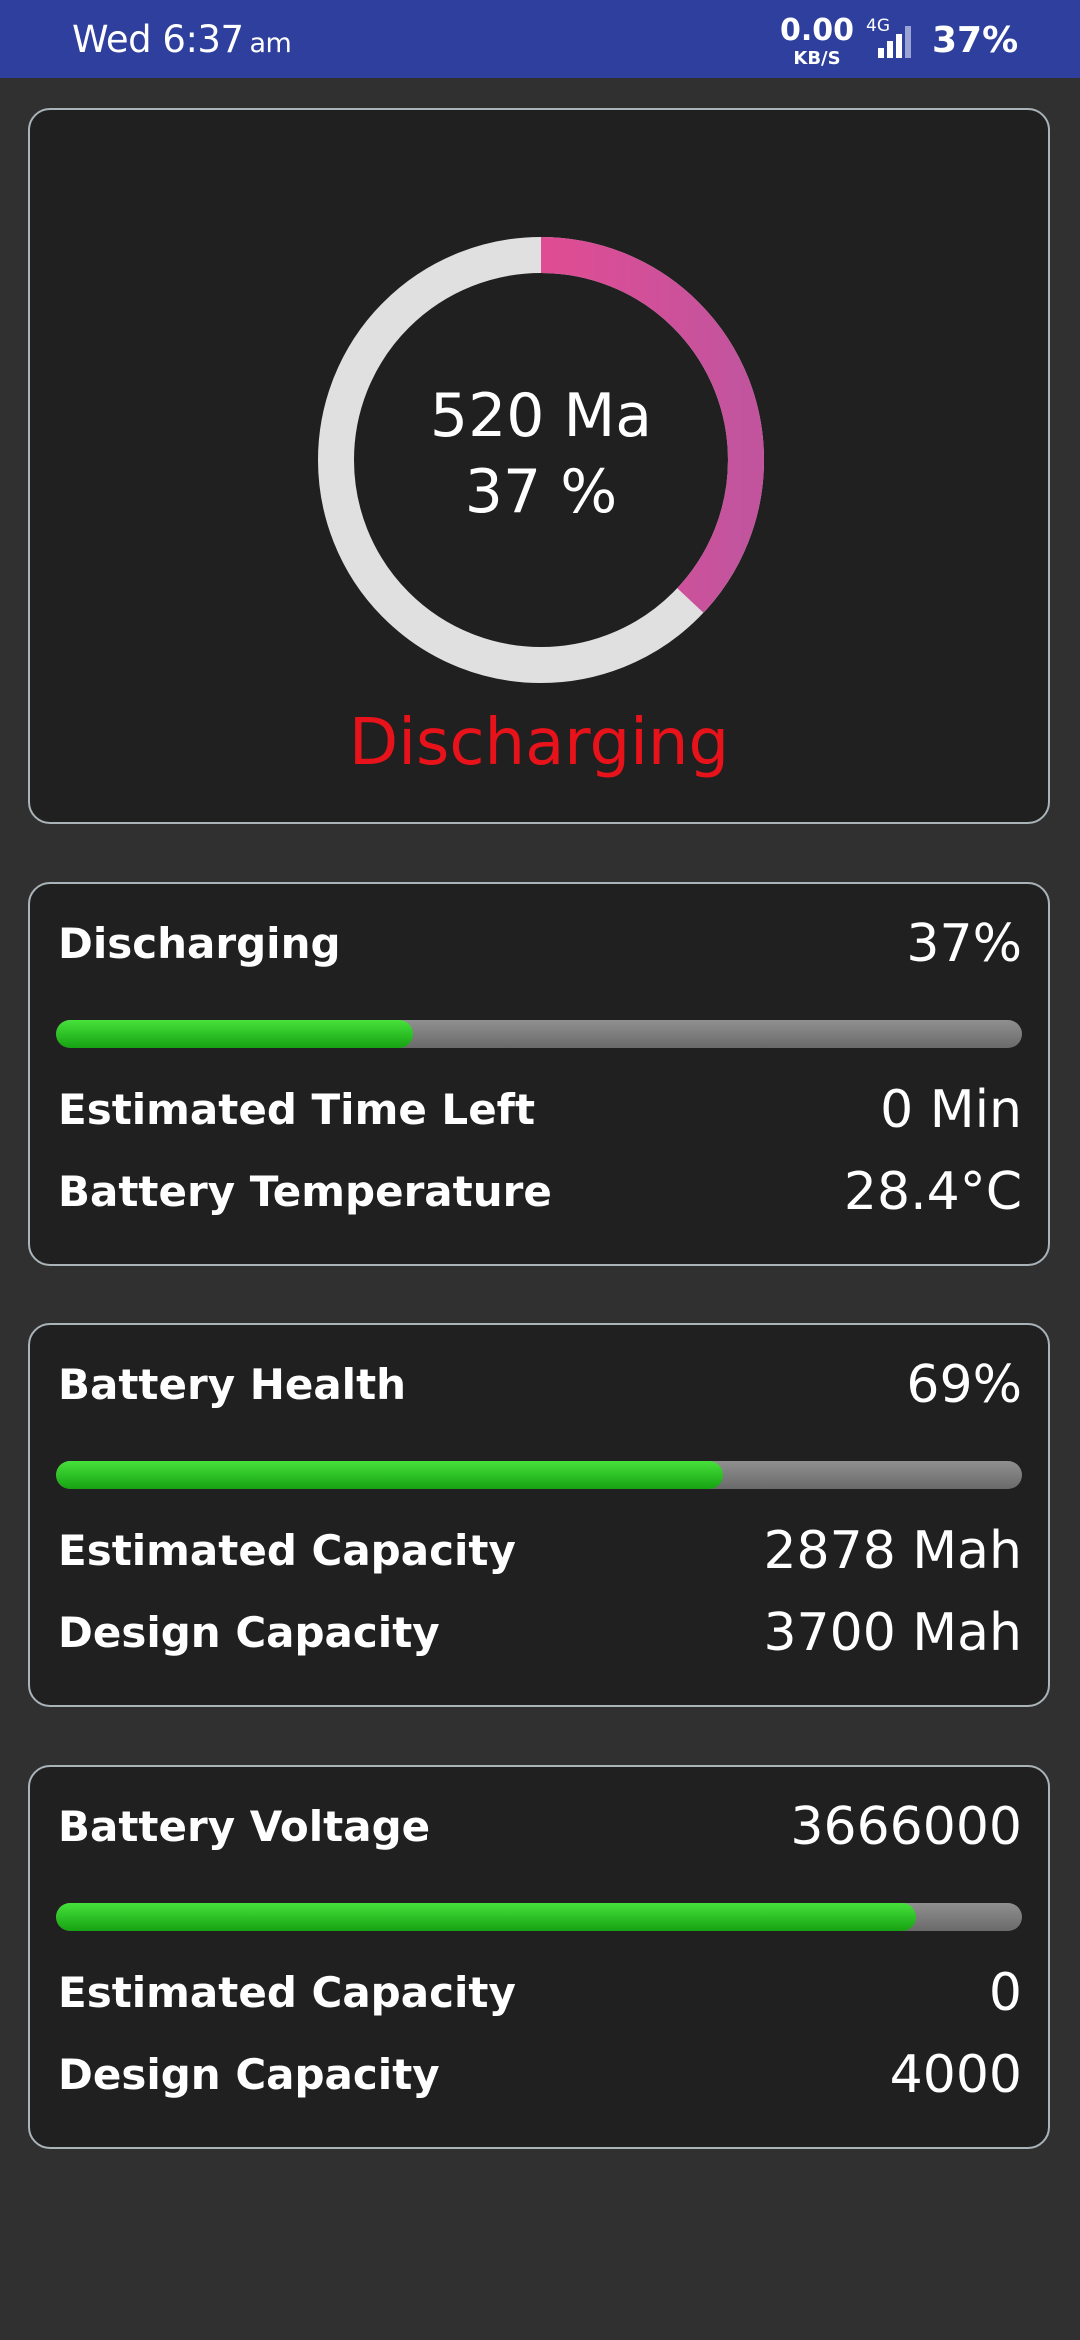 This screenshot has width=1080, height=2340. Describe the element at coordinates (951, 1110) in the screenshot. I see `time-left-value: 0 Min` at that location.